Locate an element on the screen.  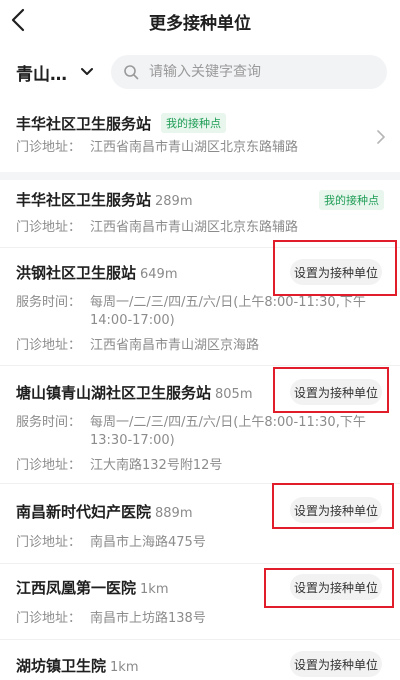
my-unit-address: 江西省南昌市青山湖区北京东路辅路 is located at coordinates (194, 147).